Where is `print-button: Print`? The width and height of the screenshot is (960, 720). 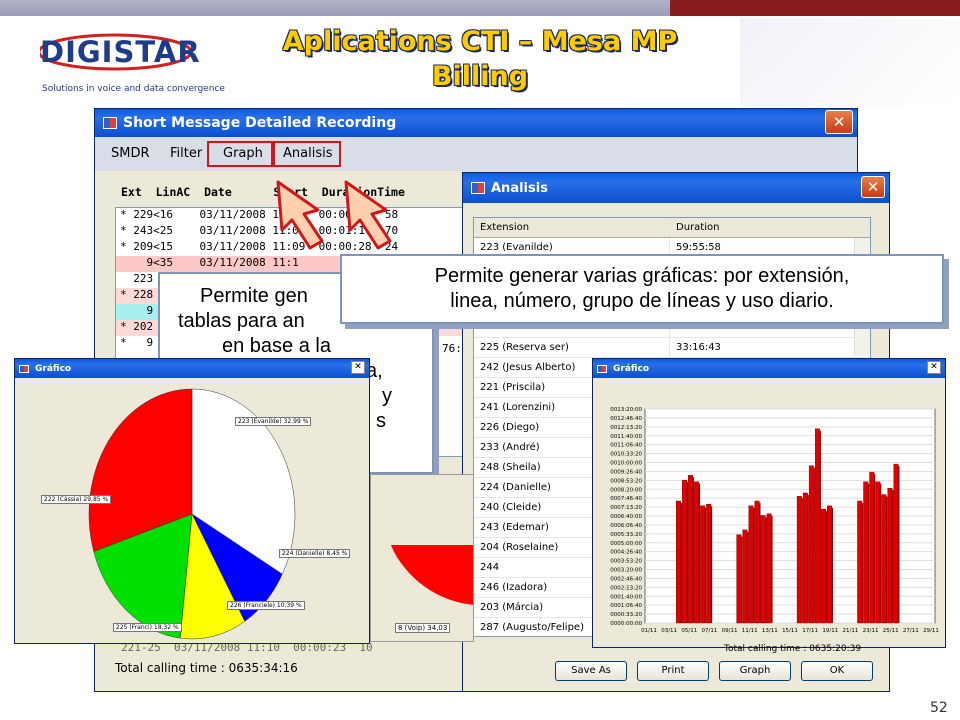
print-button: Print is located at coordinates (673, 671).